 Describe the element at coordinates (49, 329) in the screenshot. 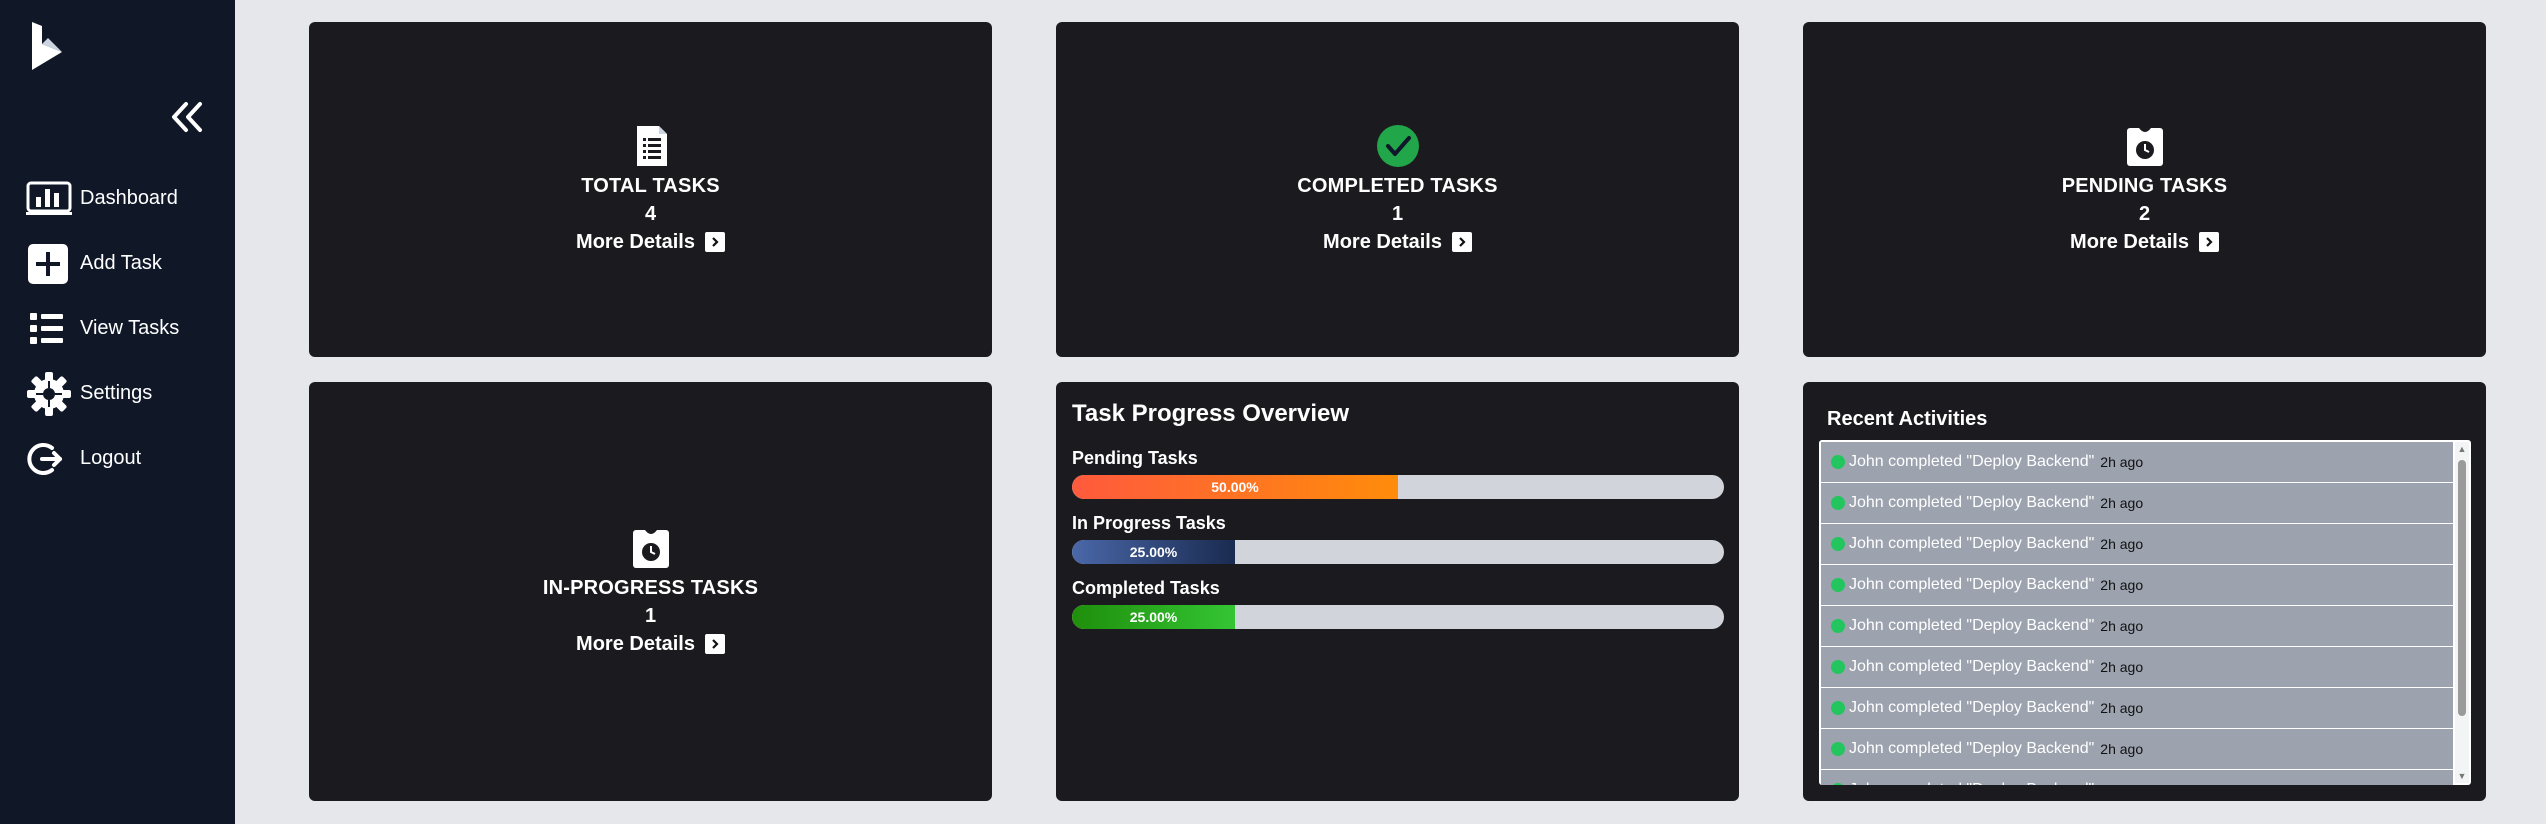

I see `list-icon` at that location.